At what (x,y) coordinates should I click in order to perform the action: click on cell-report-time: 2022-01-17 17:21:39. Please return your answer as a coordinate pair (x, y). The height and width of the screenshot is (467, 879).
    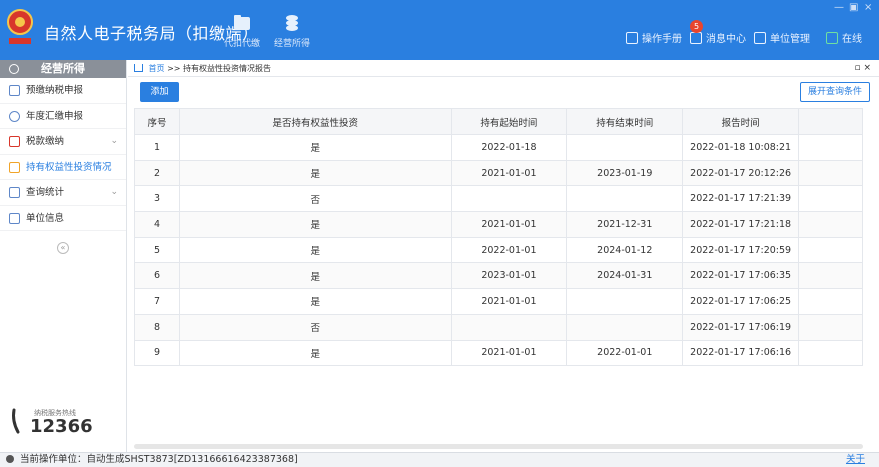
    Looking at the image, I should click on (741, 199).